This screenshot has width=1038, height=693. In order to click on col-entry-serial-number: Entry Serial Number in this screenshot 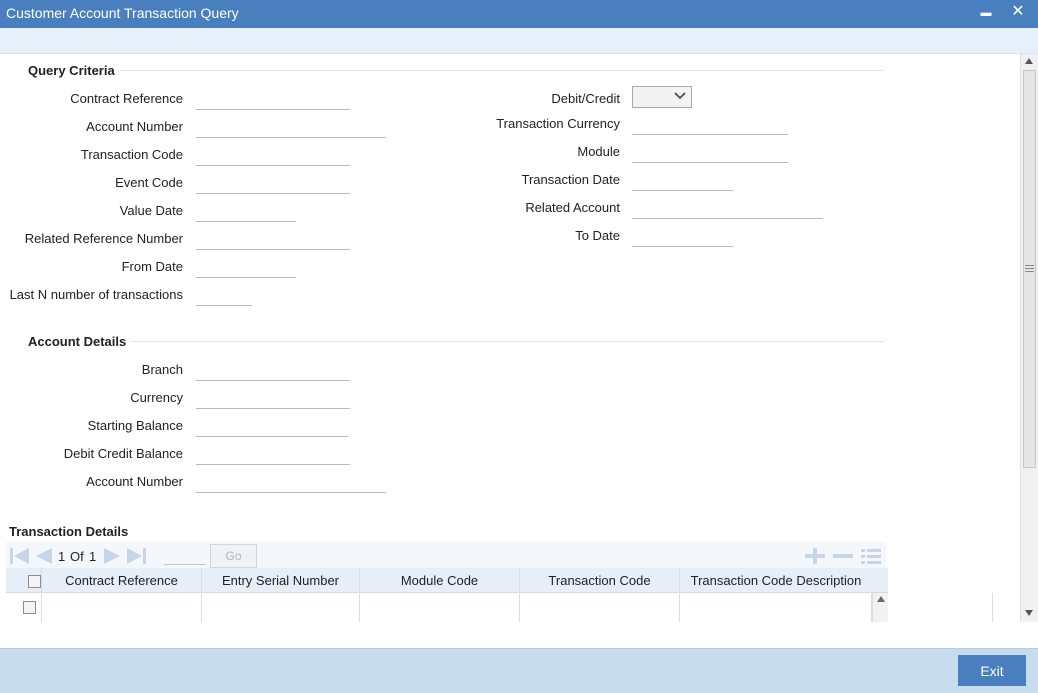, I will do `click(281, 580)`.